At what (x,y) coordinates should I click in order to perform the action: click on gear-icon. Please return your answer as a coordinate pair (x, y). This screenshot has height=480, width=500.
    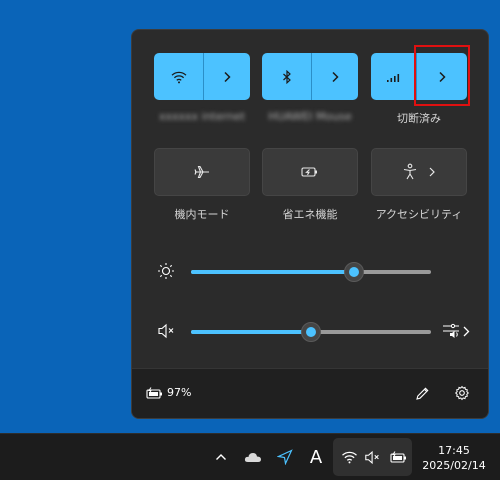
    Looking at the image, I should click on (462, 393).